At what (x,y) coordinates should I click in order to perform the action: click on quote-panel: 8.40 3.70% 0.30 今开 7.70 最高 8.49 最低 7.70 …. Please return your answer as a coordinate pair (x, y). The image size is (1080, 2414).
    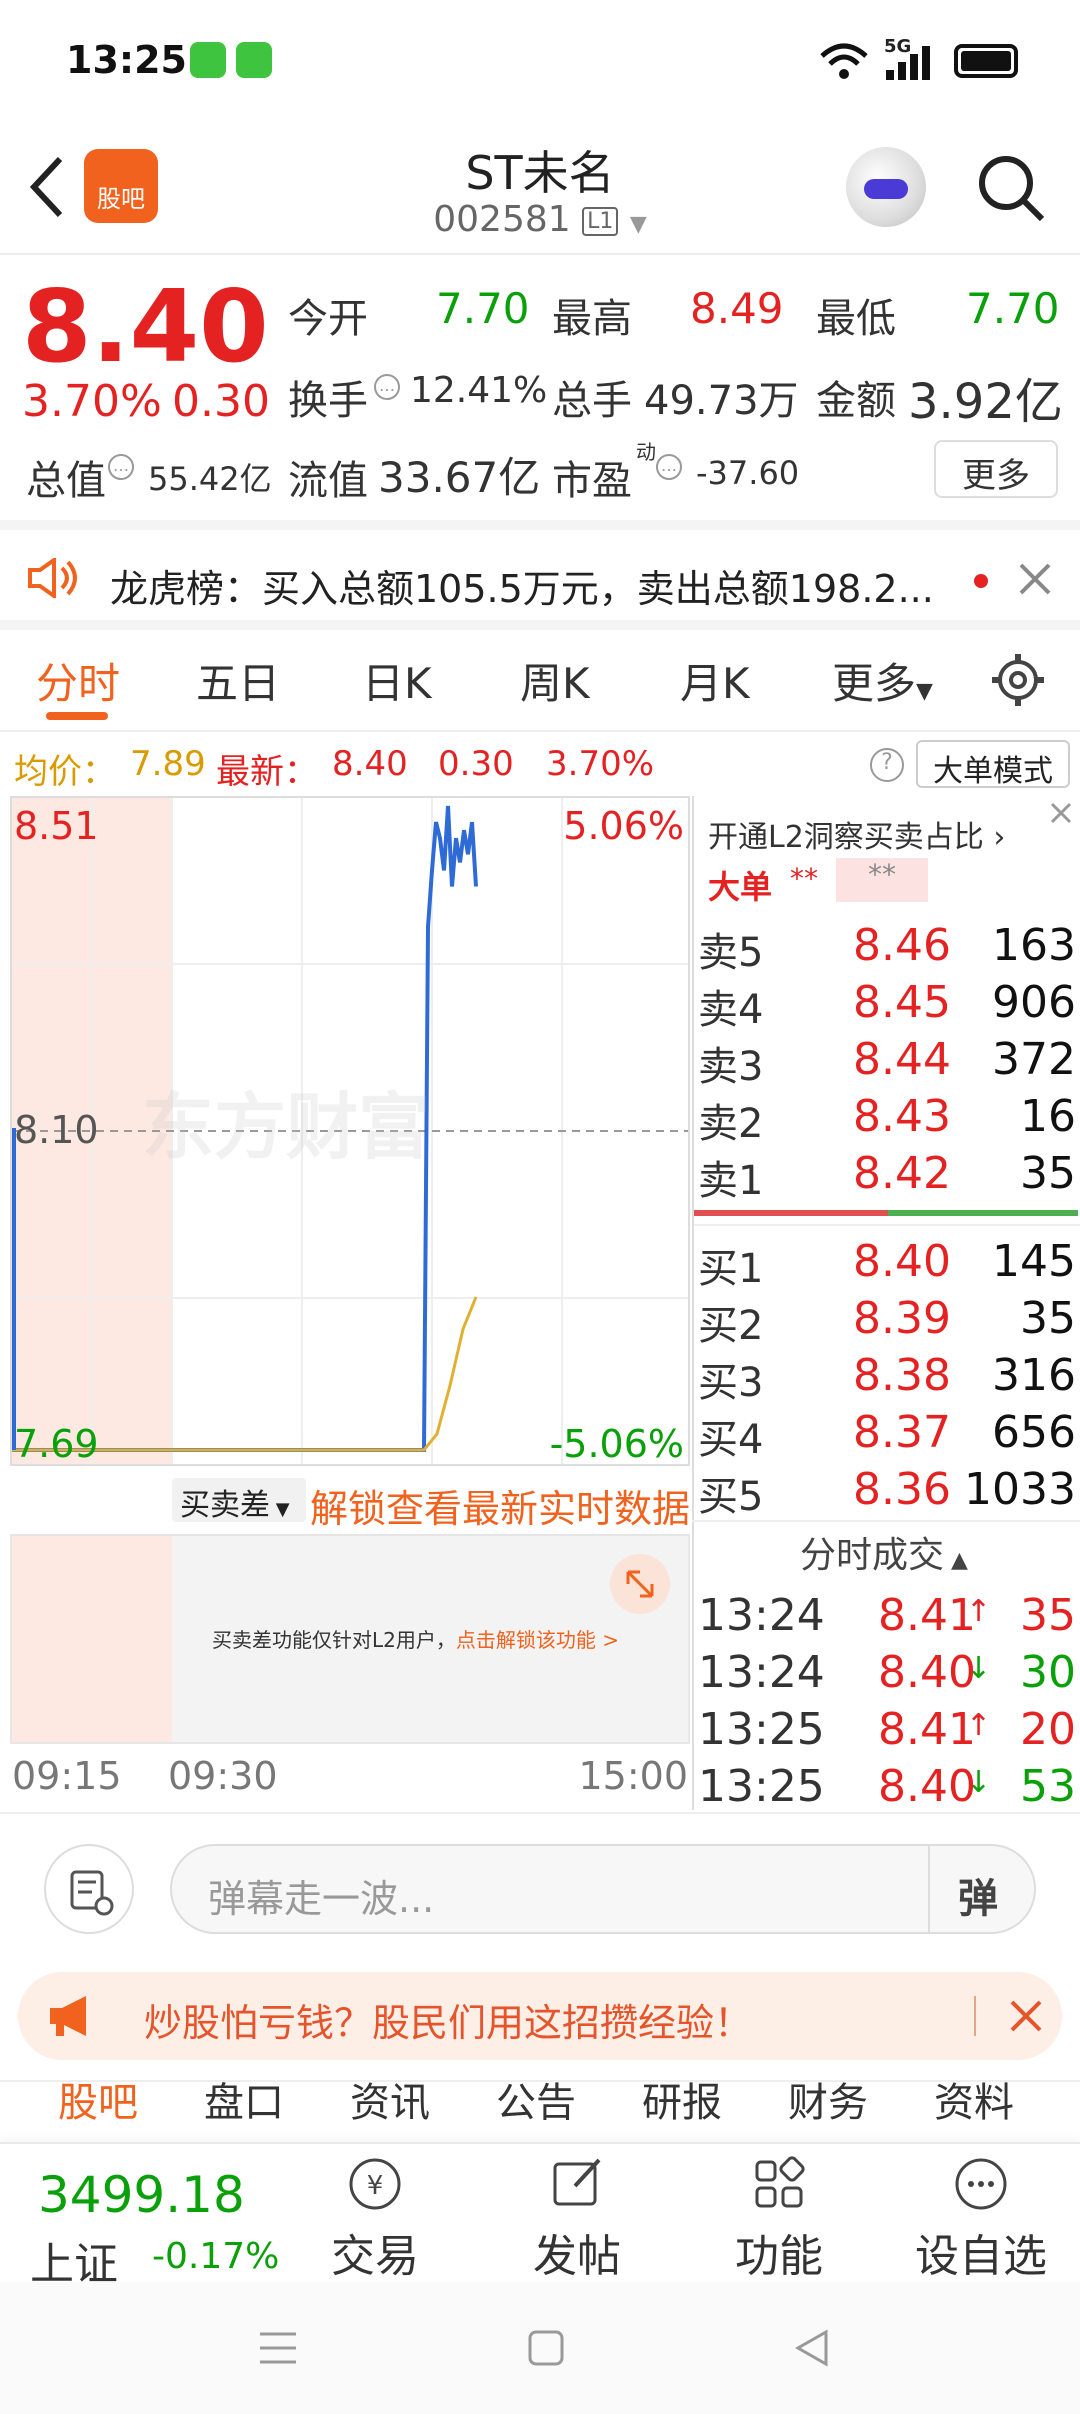
    Looking at the image, I should click on (540, 388).